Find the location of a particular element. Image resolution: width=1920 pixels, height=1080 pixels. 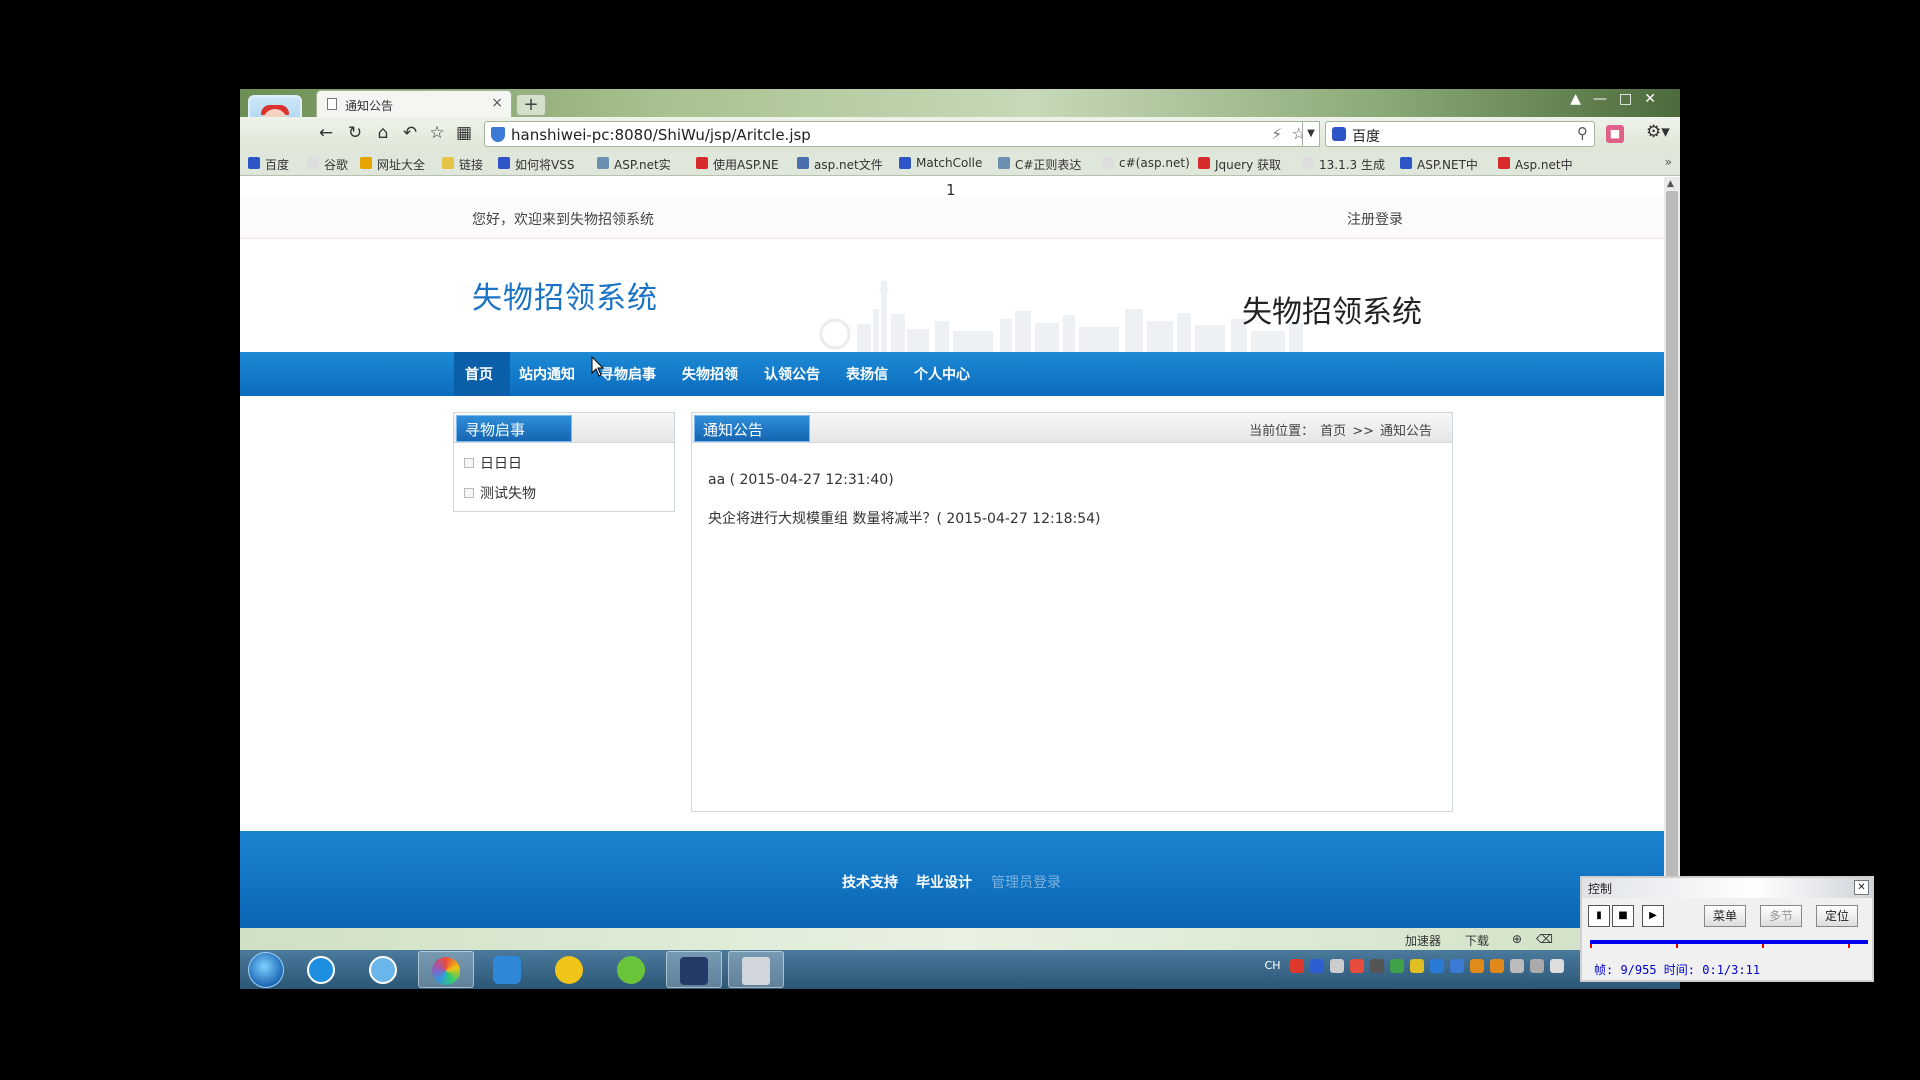

address-dropdown-icon: ▼ is located at coordinates (1311, 134).